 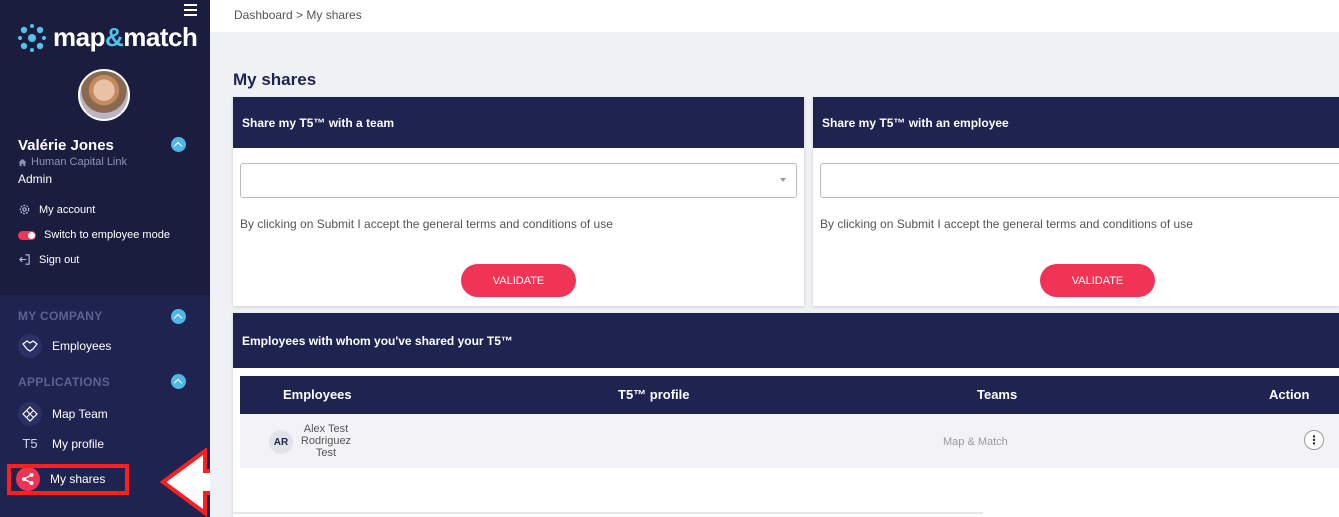 I want to click on sign-out-link: Sign out, so click(x=48, y=259).